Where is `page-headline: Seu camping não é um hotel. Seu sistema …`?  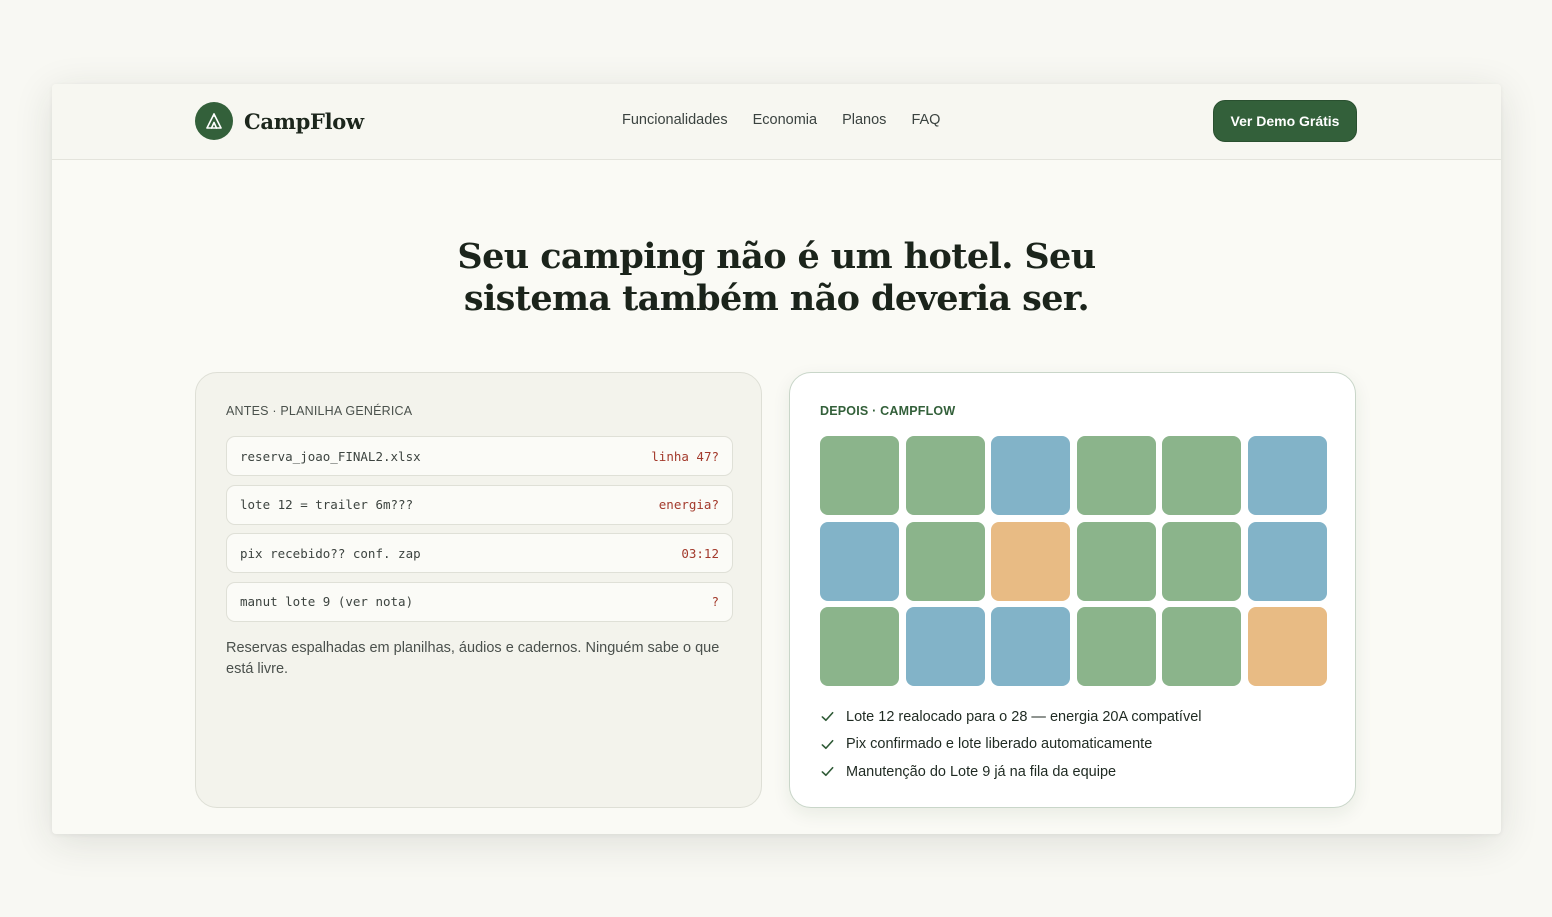 page-headline: Seu camping não é um hotel. Seu sistema … is located at coordinates (776, 278).